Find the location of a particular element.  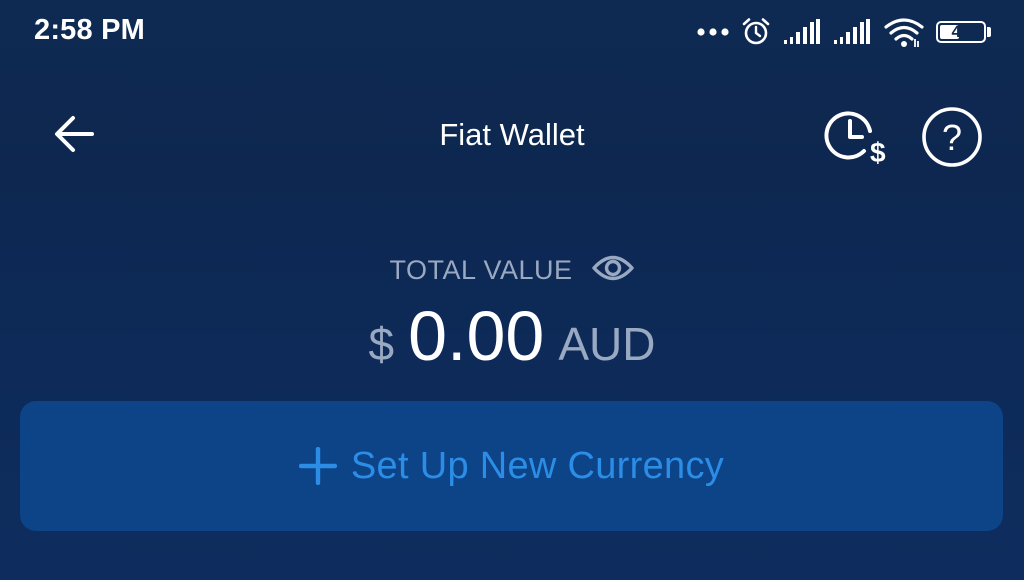

balance-row: $ 0.00 AUD is located at coordinates (512, 336).